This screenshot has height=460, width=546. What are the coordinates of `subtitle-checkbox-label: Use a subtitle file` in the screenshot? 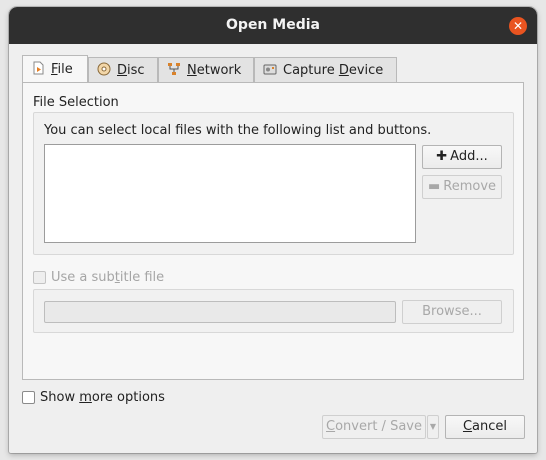 It's located at (108, 277).